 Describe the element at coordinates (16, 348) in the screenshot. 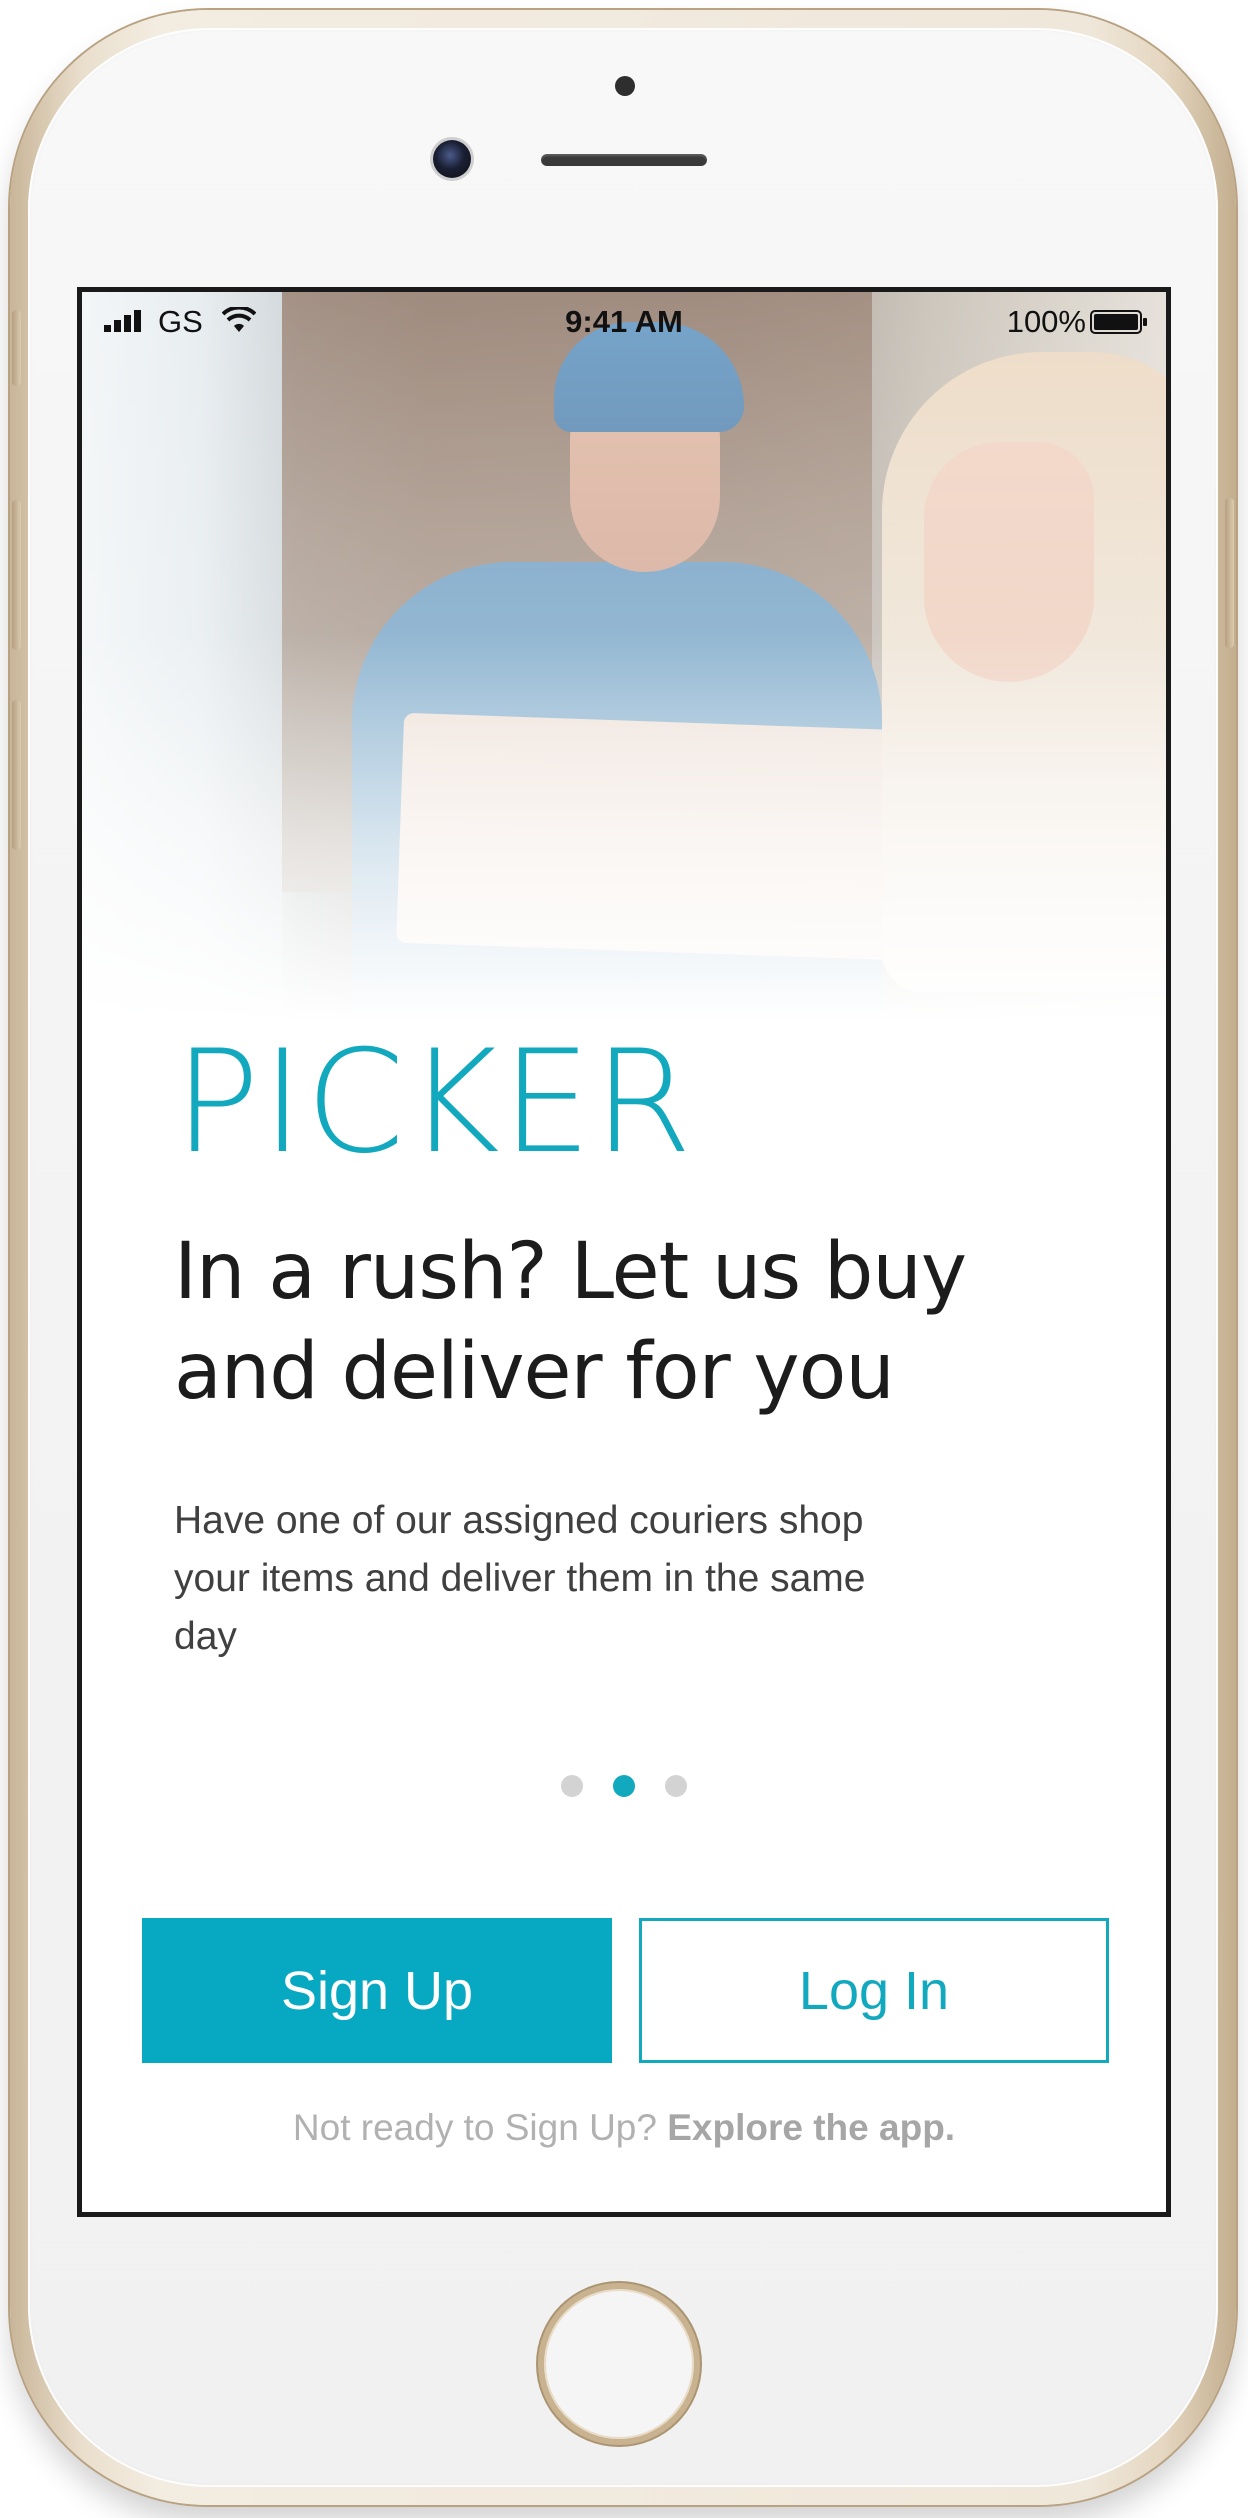

I see `mute-switch` at that location.